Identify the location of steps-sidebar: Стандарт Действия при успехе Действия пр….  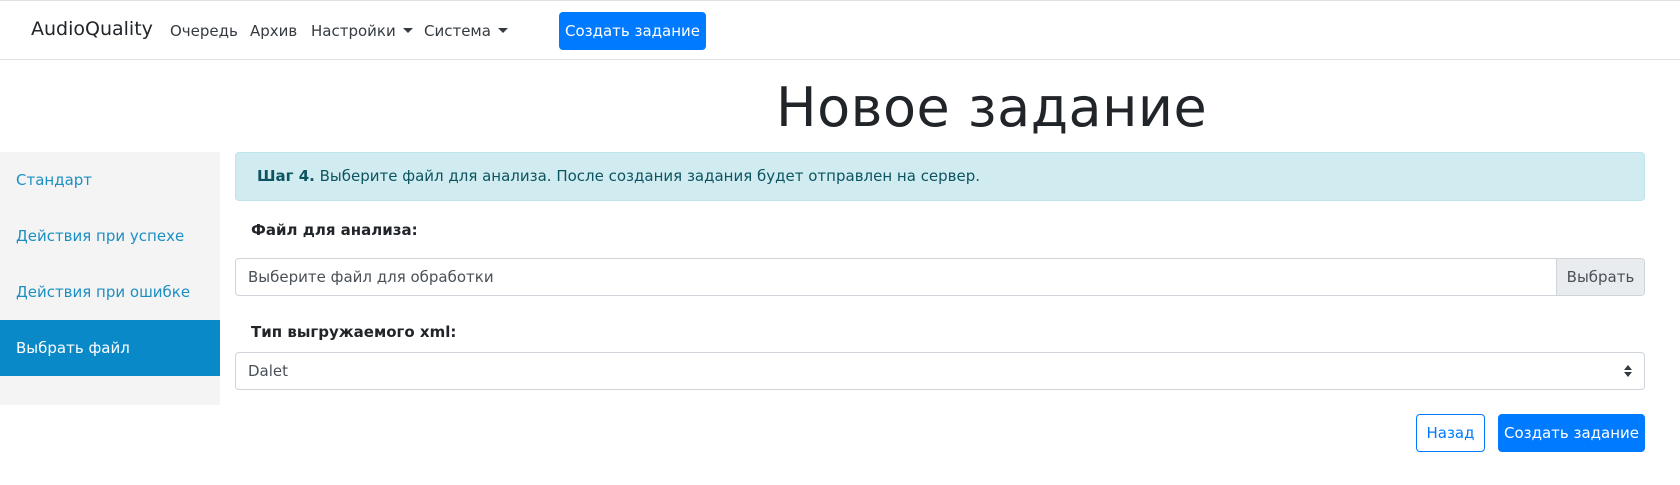
(110, 278).